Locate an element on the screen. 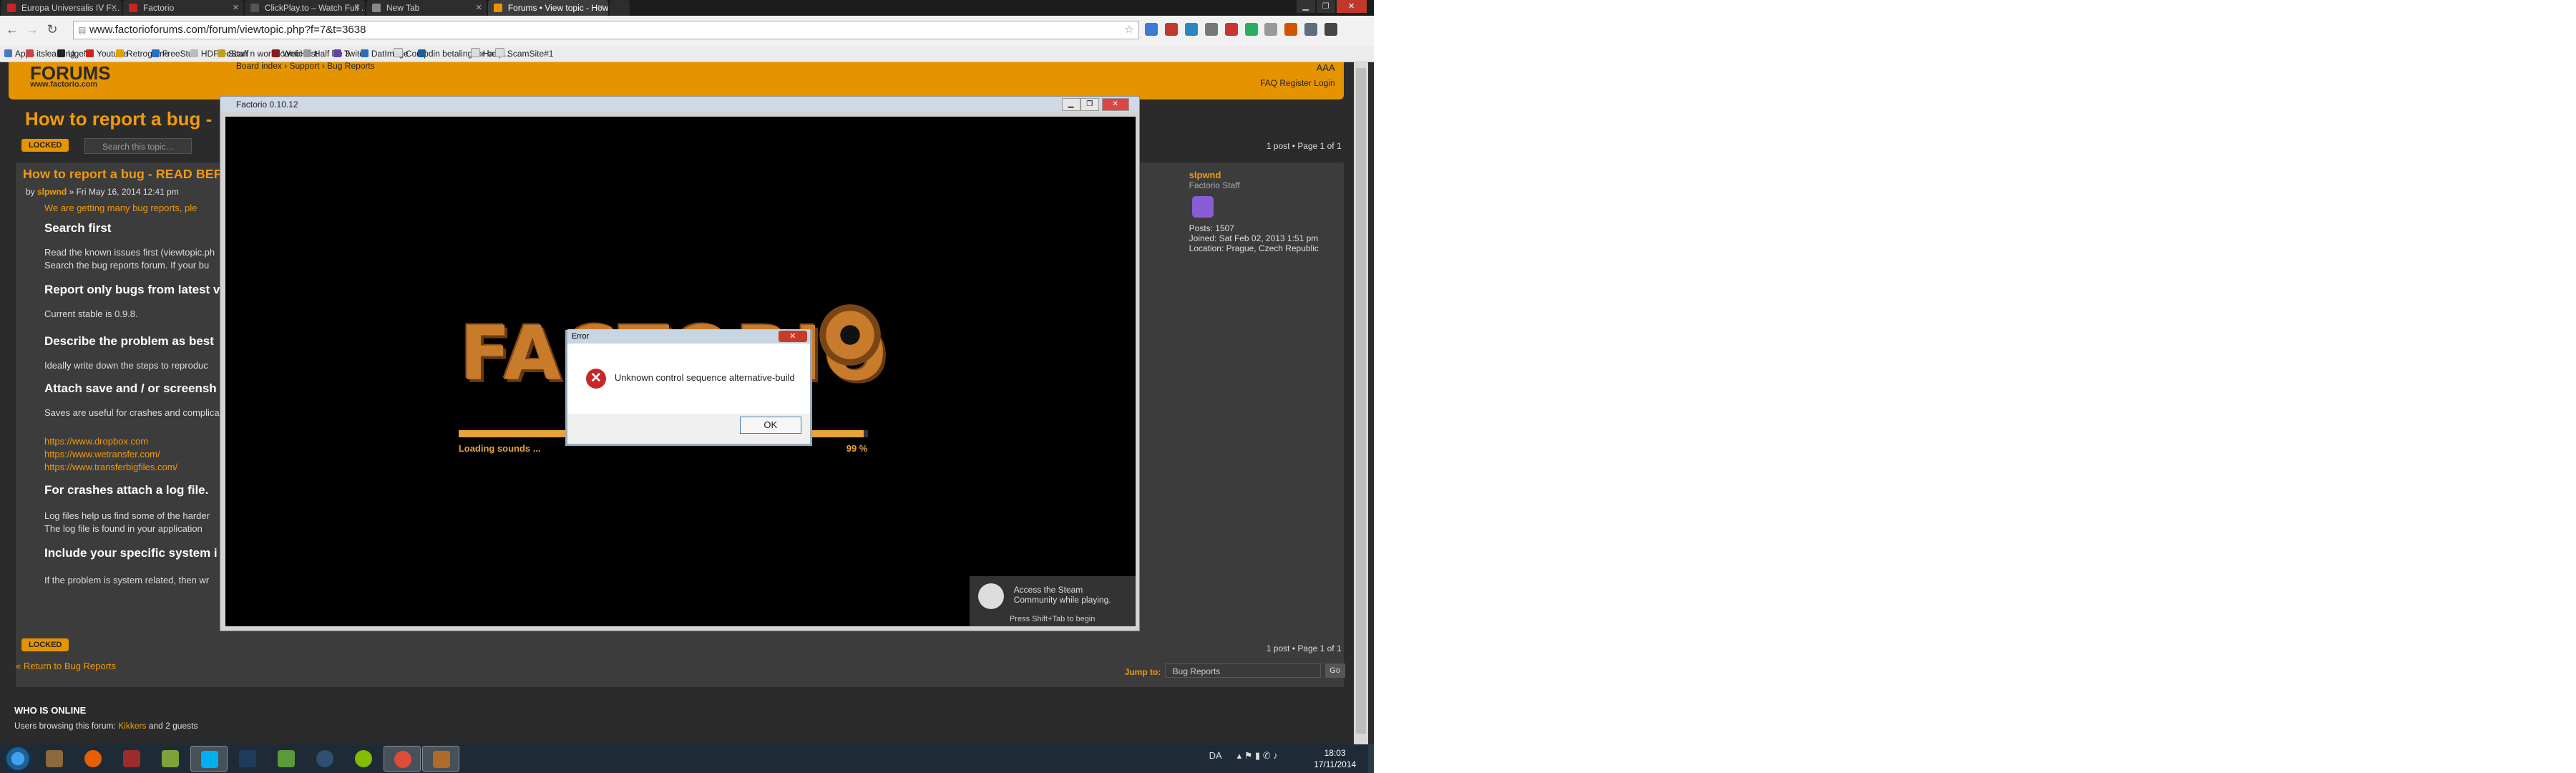  pagination-bottom: 1 post • Page 1 of 1 is located at coordinates (1304, 648).